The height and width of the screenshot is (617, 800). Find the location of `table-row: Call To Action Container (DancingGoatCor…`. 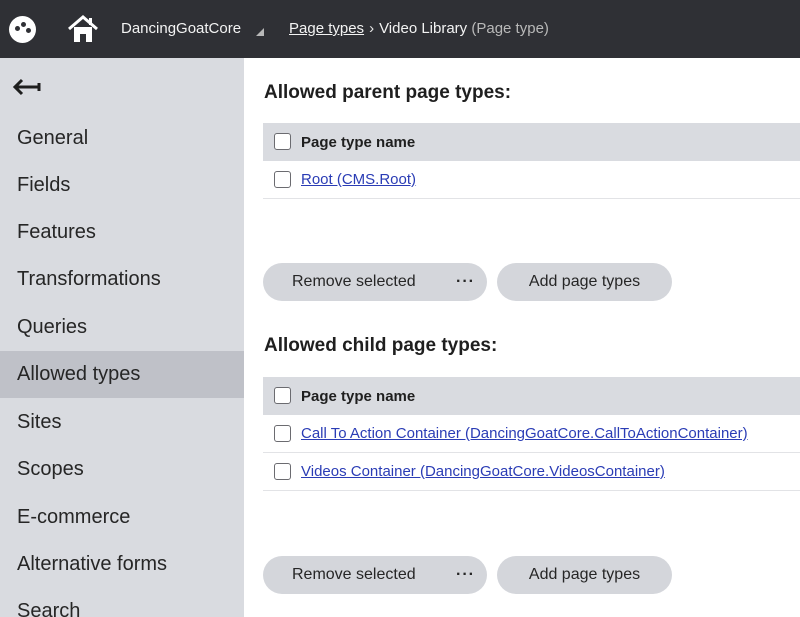

table-row: Call To Action Container (DancingGoatCor… is located at coordinates (531, 434).